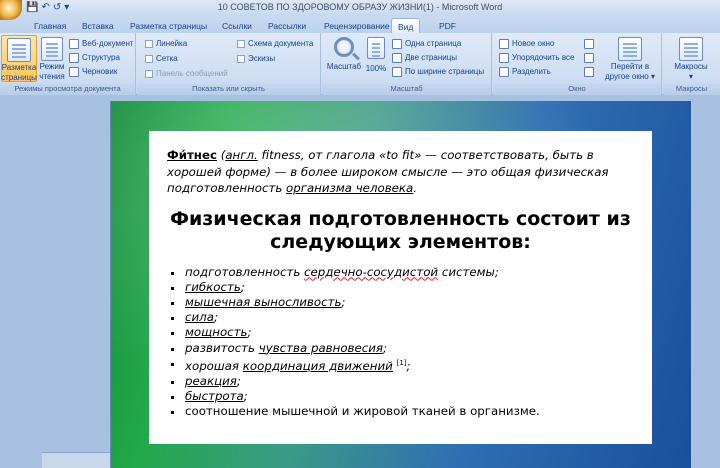  I want to click on tab-page-layout: Разметка страницы, so click(168, 25).